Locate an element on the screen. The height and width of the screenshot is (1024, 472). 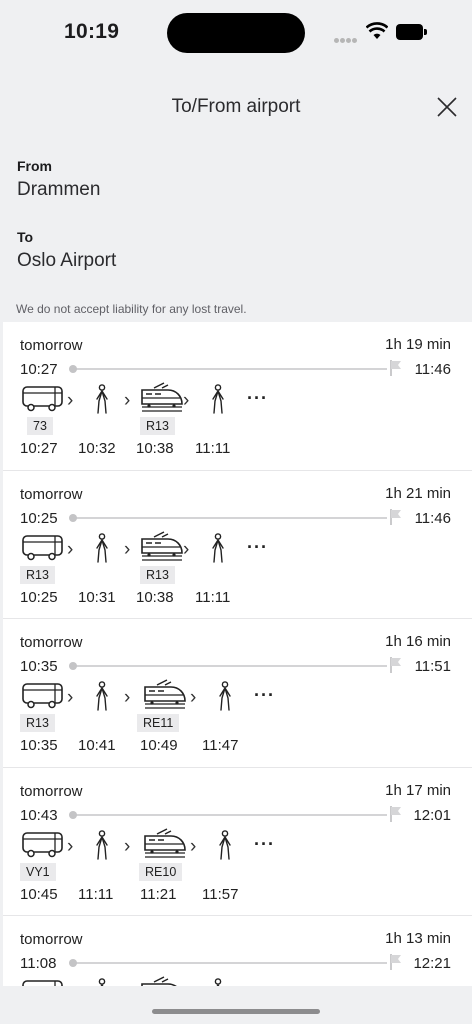
segment-time: 10:49 is located at coordinates (159, 745).